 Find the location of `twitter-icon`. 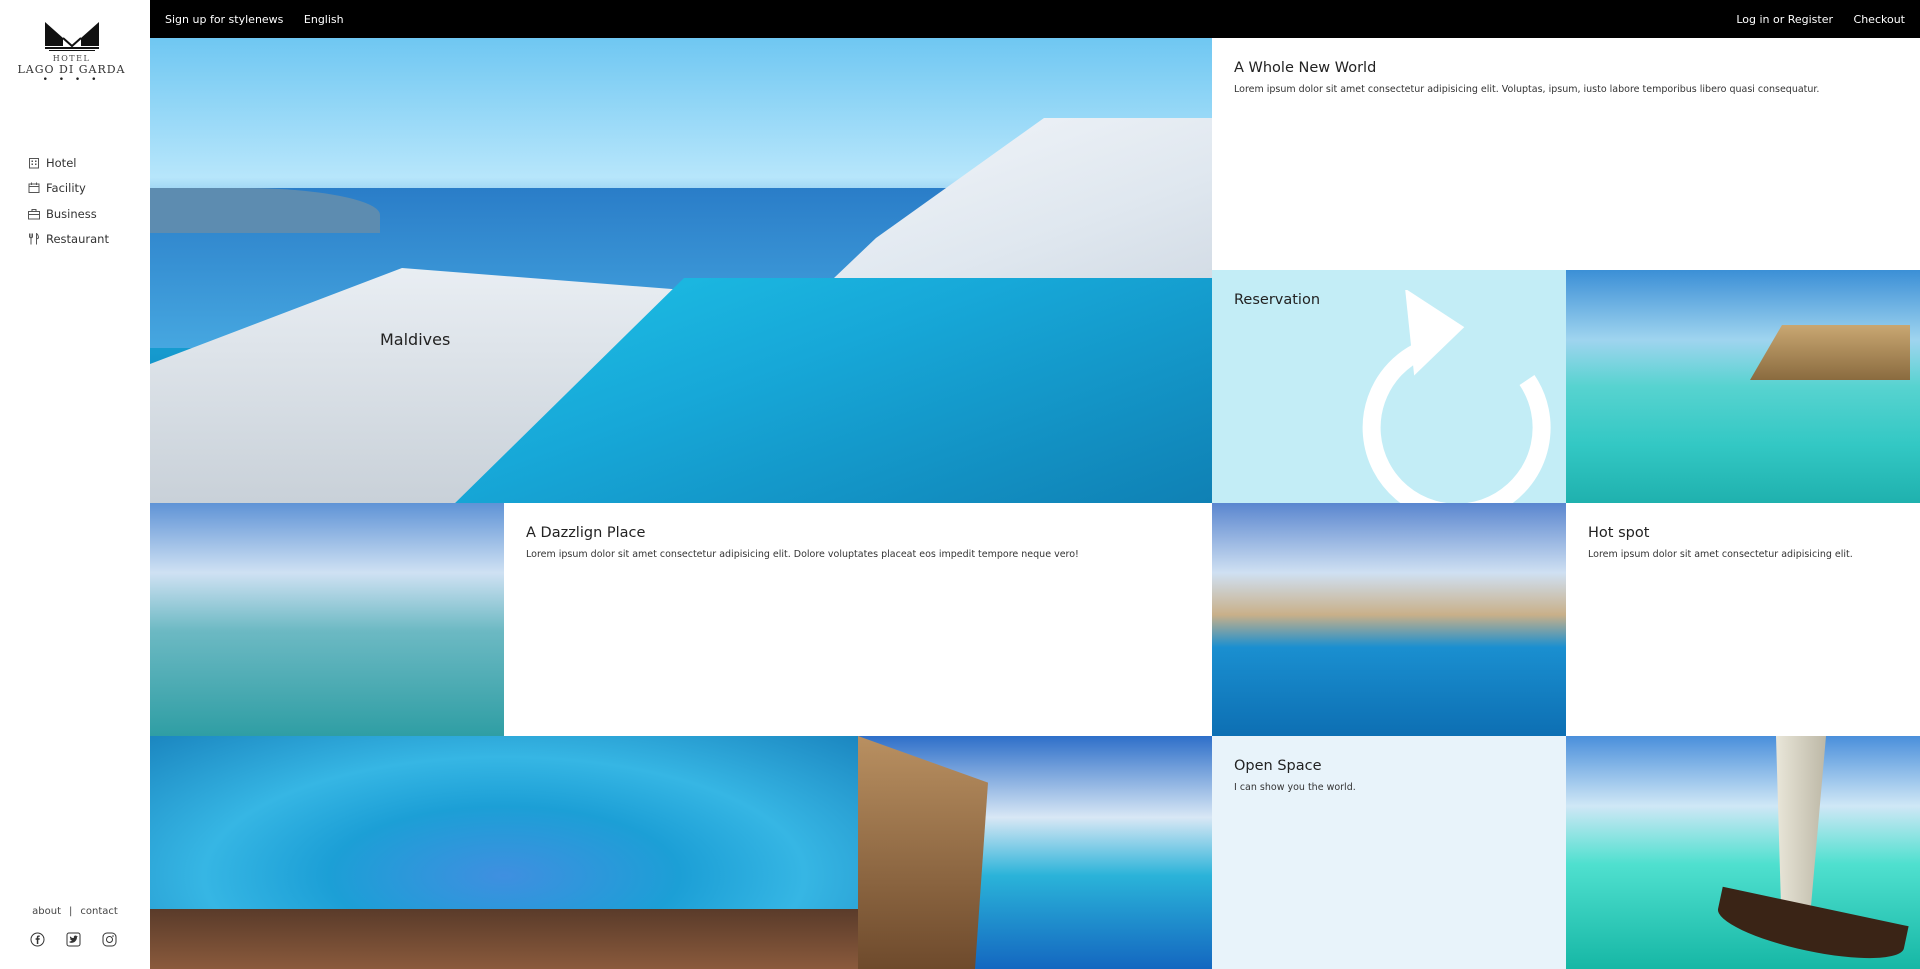

twitter-icon is located at coordinates (73, 939).